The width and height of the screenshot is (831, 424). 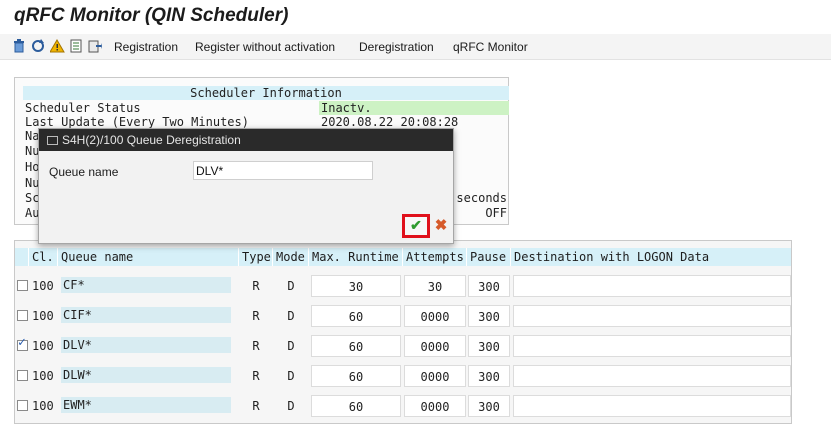 I want to click on table-row: 100 DLW* R D 60 0000 300, so click(x=403, y=376).